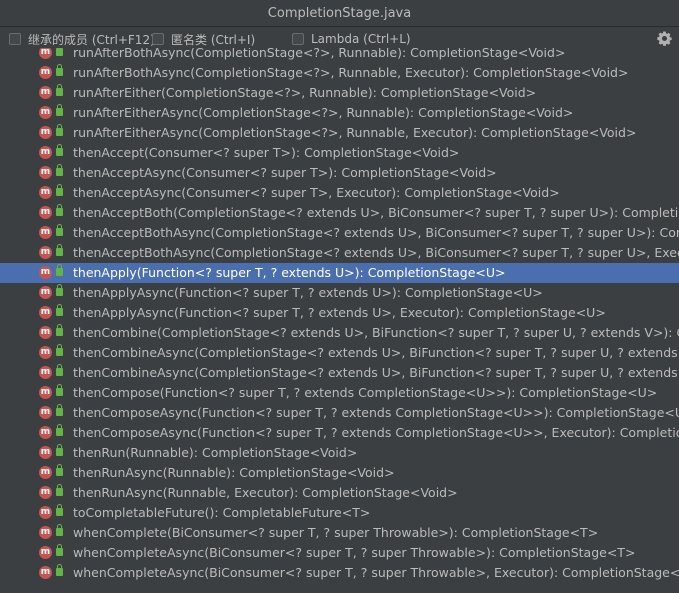  I want to click on window-title-bar: CompletionStage.java, so click(339, 13).